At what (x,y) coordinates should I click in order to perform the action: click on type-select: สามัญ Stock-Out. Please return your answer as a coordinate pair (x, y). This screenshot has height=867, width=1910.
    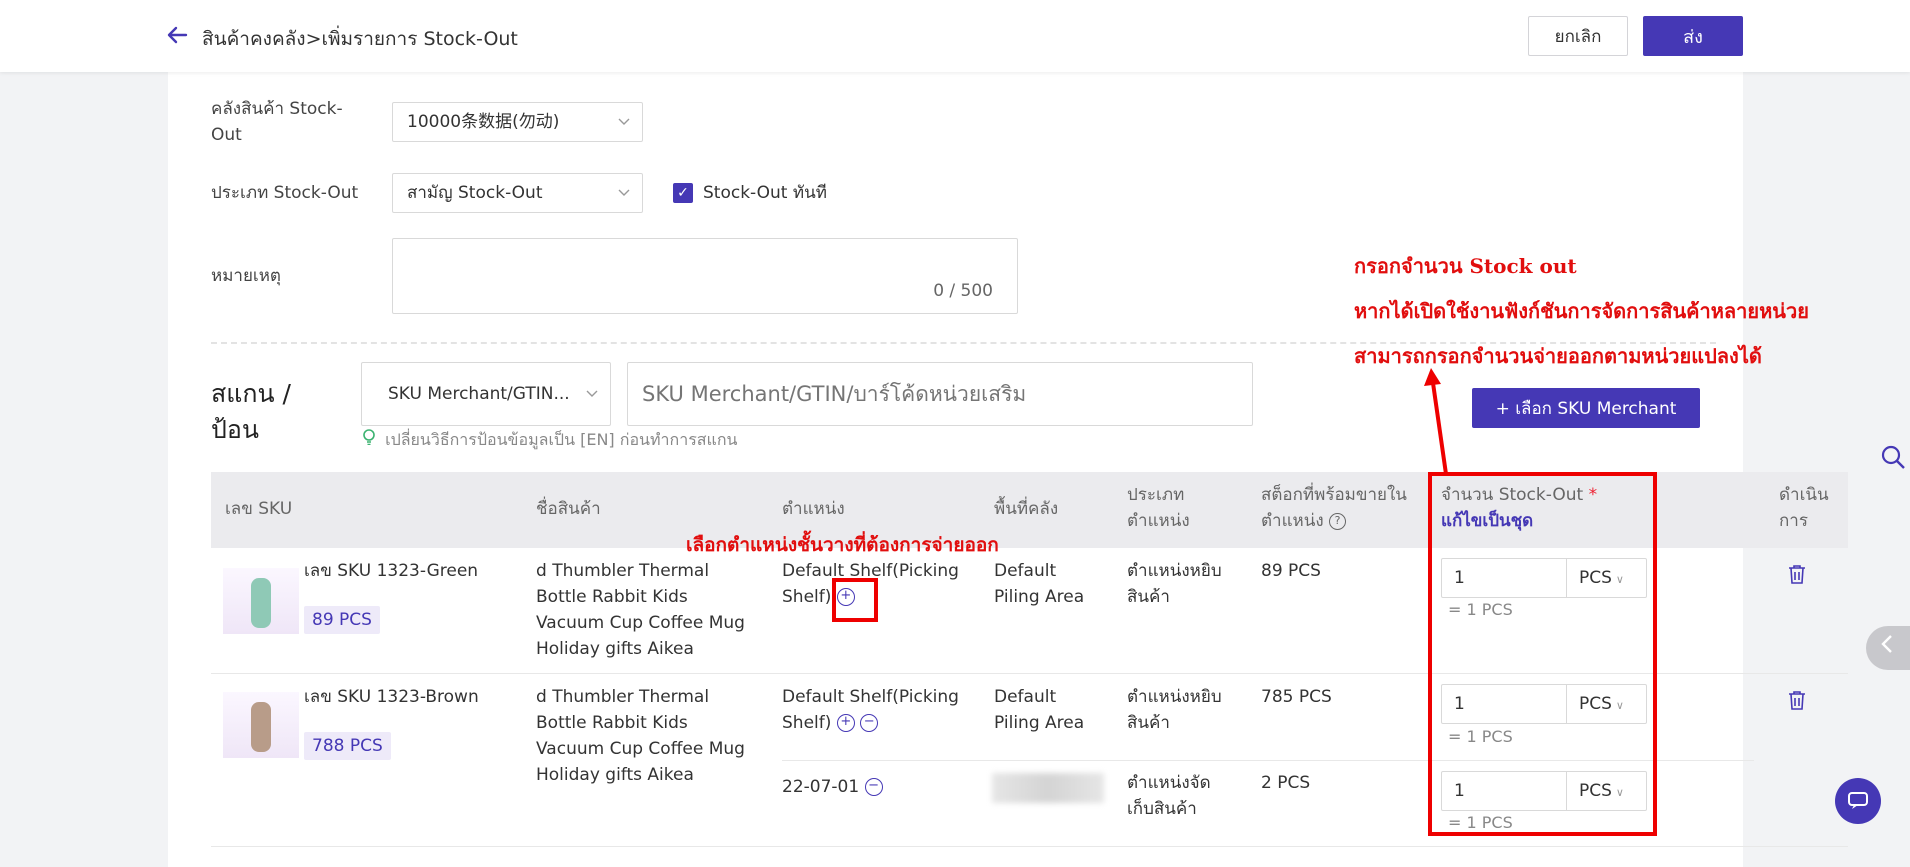
    Looking at the image, I should click on (517, 193).